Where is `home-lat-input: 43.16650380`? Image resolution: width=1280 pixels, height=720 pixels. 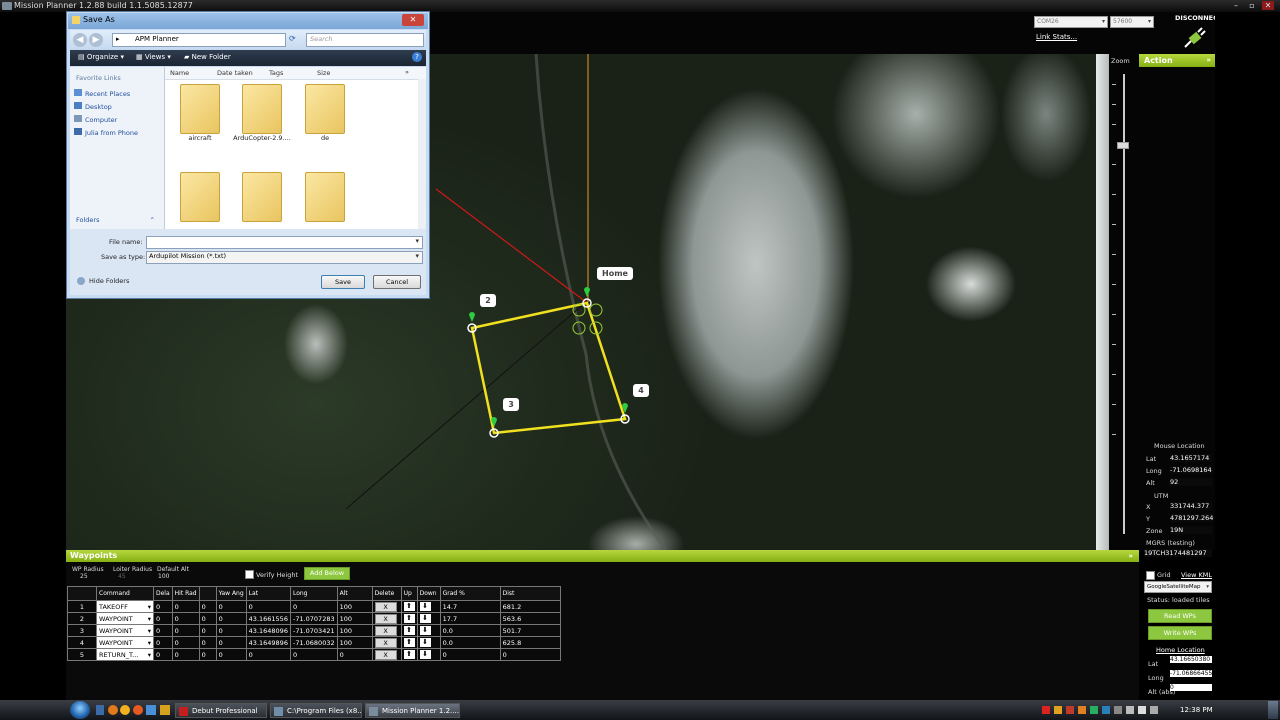 home-lat-input: 43.16650380 is located at coordinates (1191, 659).